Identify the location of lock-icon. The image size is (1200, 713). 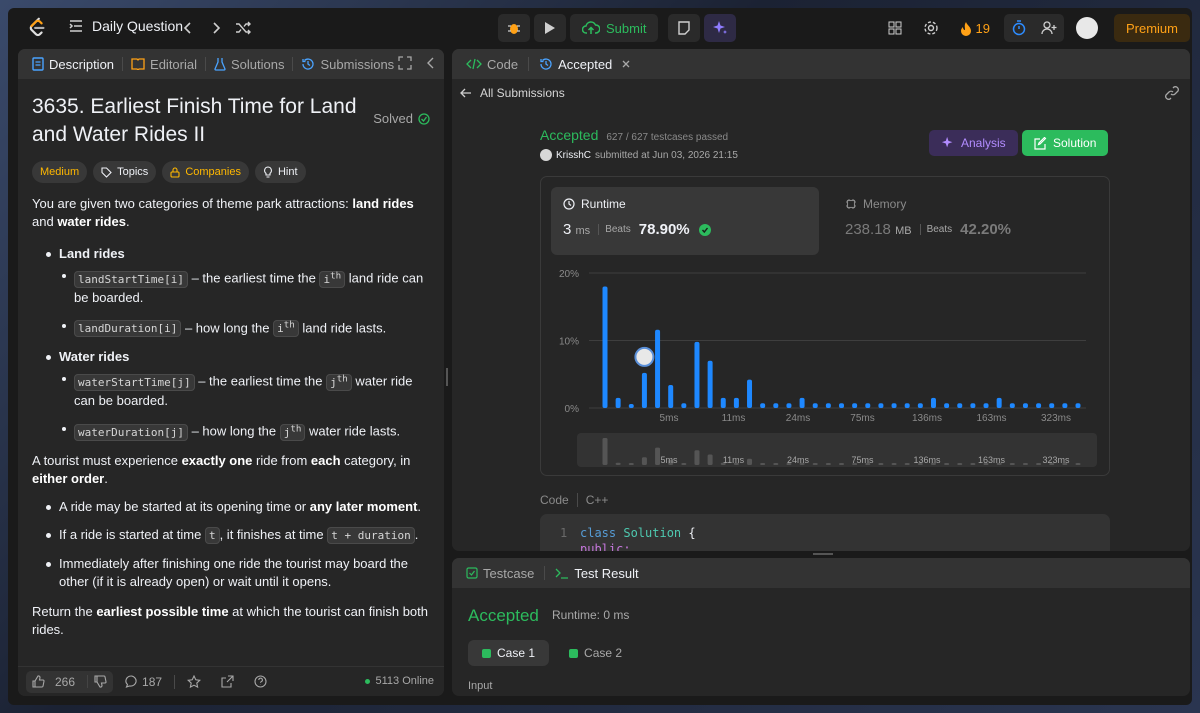
(175, 172).